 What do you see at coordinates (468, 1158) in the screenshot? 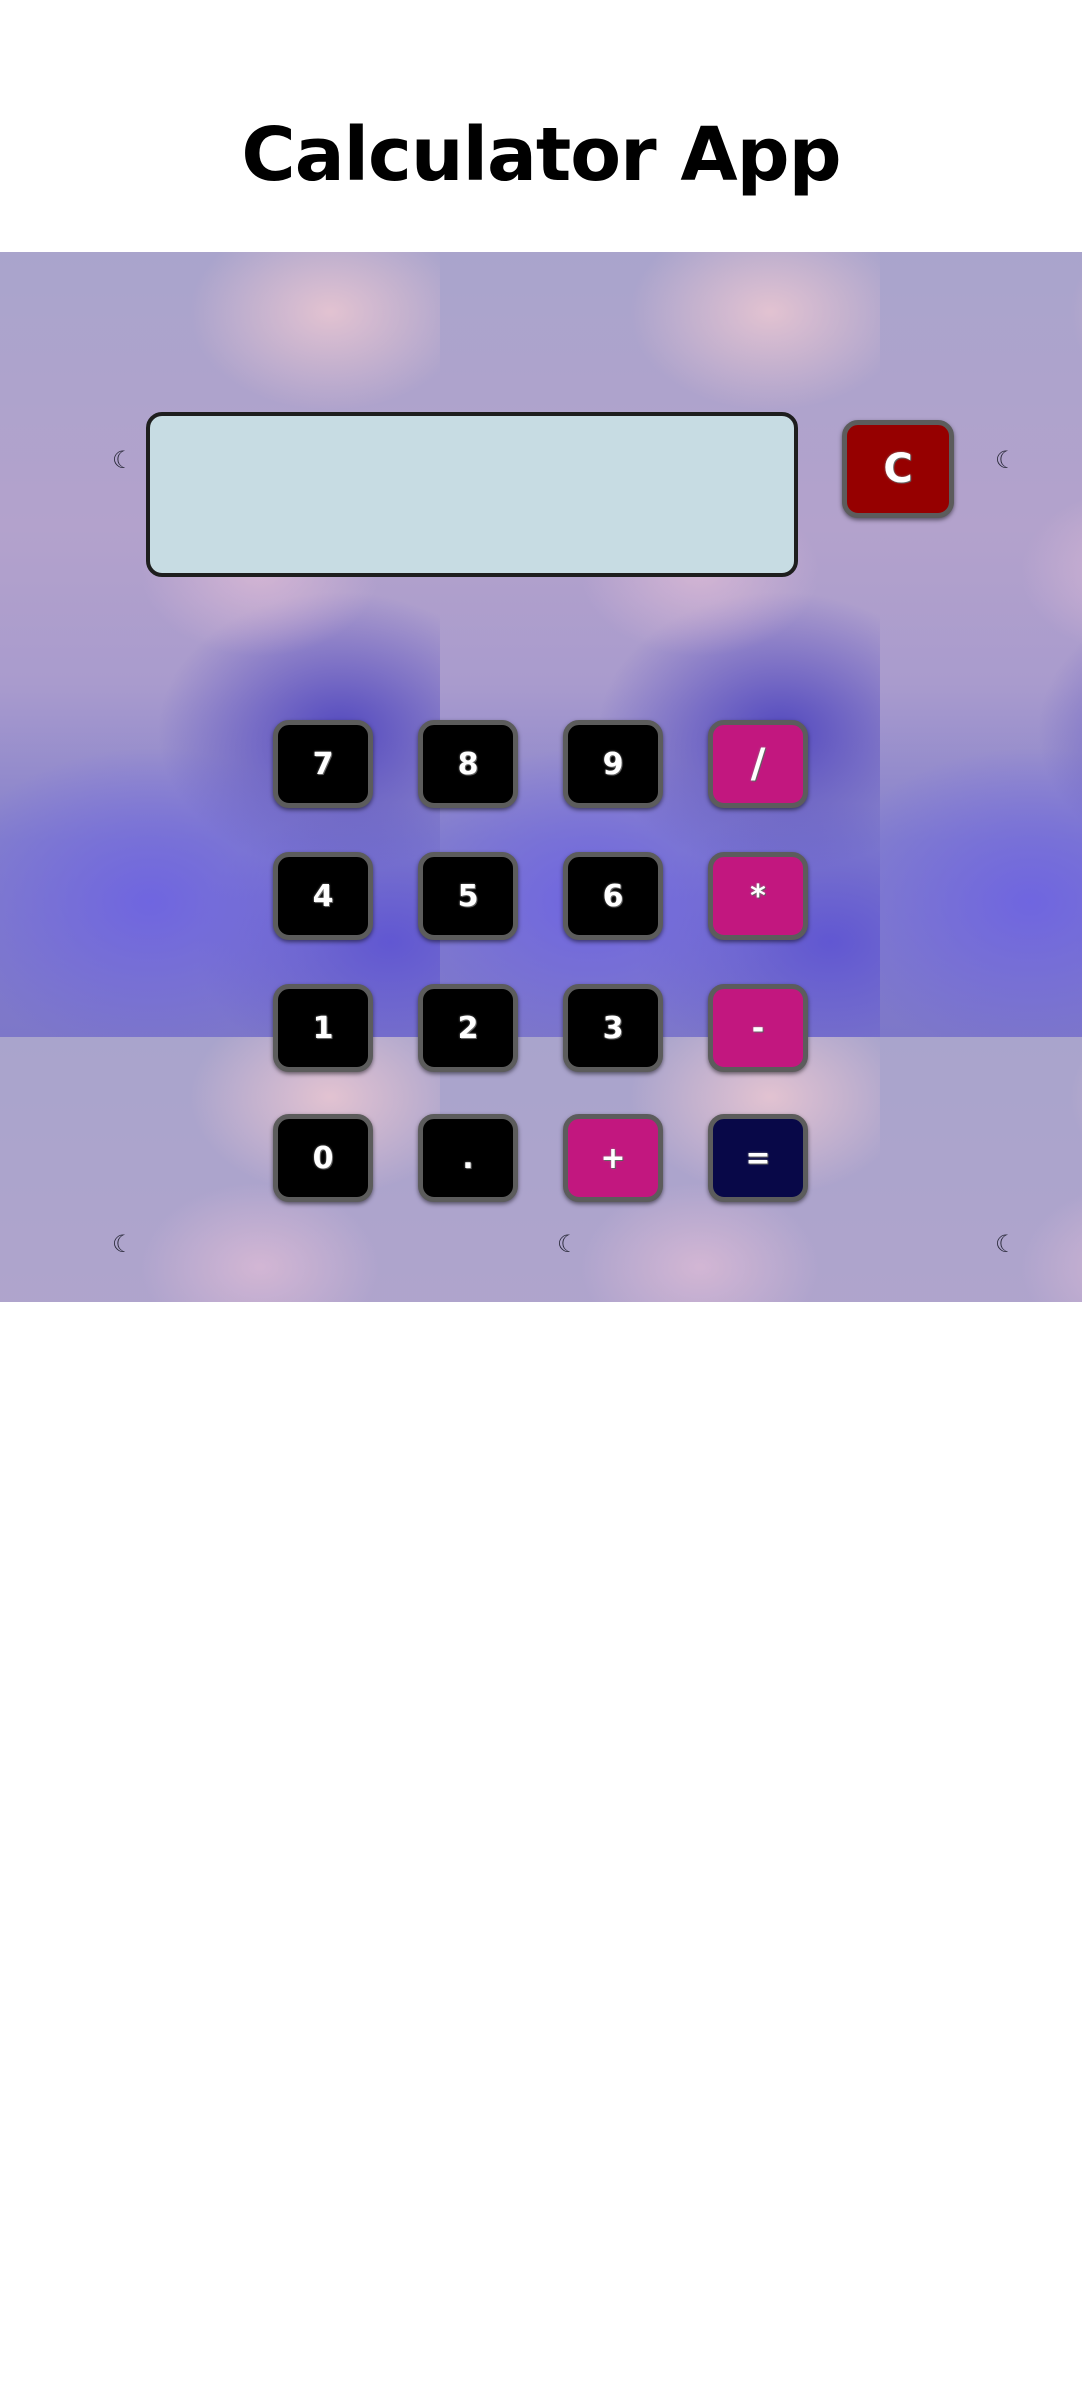
I see `decimal-button: .` at bounding box center [468, 1158].